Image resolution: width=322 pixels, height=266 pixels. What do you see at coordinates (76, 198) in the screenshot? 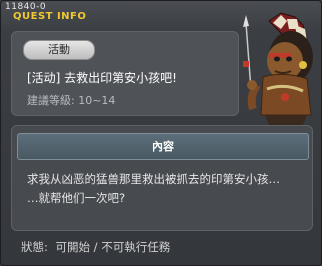
I see `content-line: …就帮他们一次吧?` at bounding box center [76, 198].